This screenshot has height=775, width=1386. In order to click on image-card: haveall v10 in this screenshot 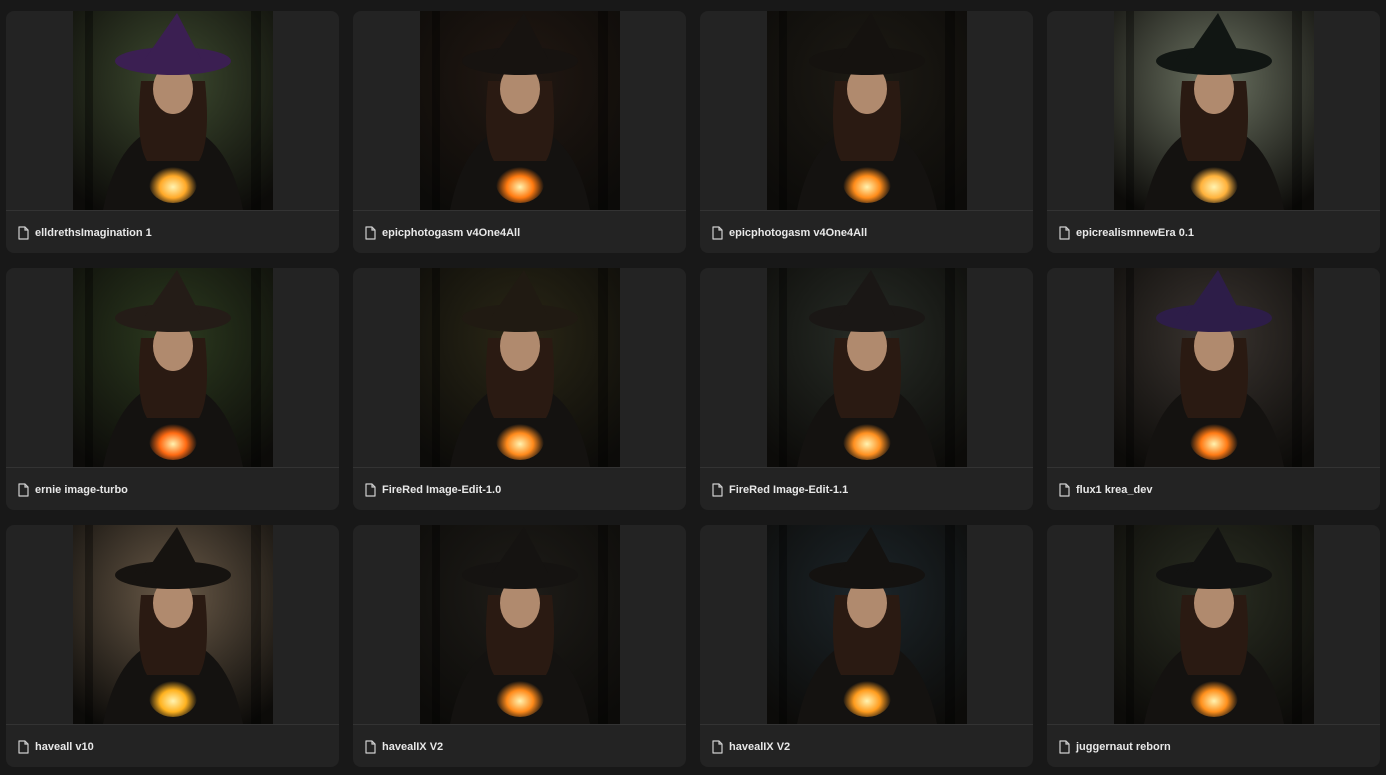, I will do `click(172, 646)`.